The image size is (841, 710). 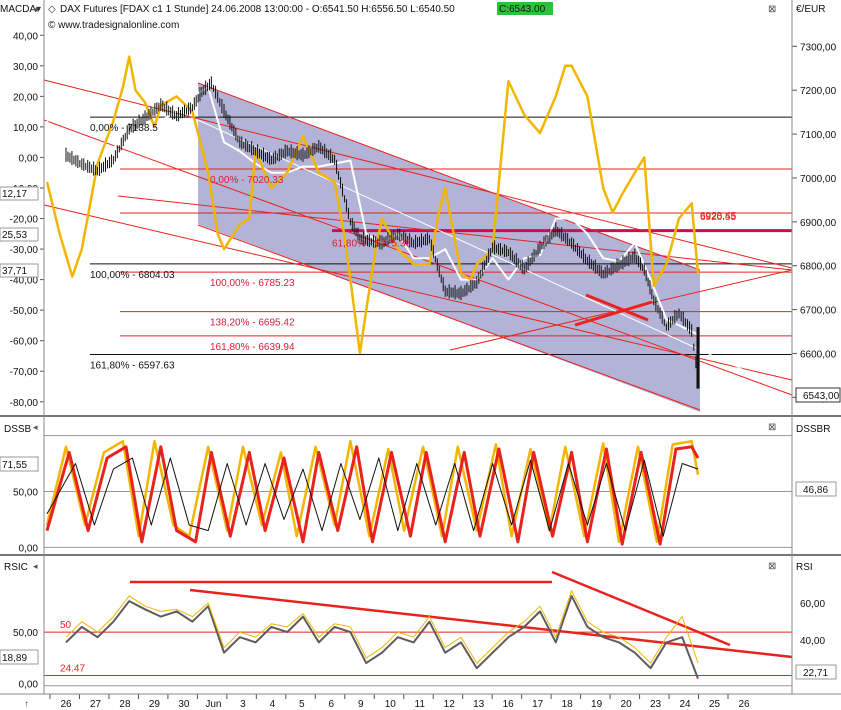 What do you see at coordinates (818, 91) in the screenshot?
I see `right-axis-tick-label: 7200,00` at bounding box center [818, 91].